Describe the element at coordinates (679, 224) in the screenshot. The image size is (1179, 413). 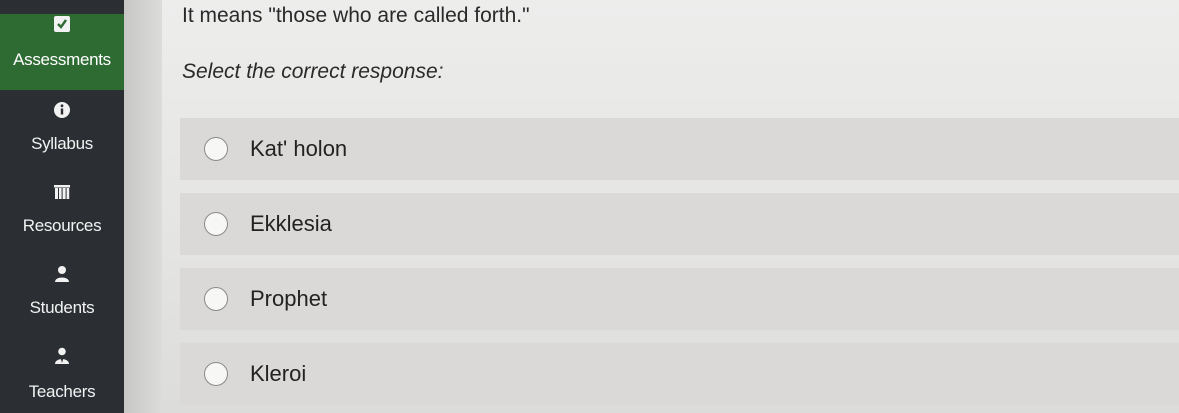
I see `answer-option: Ekklesia` at that location.